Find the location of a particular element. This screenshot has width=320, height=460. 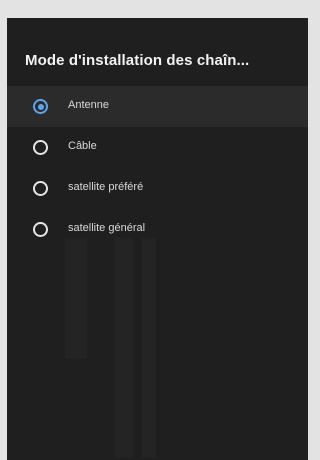

option-label: satellite préféré is located at coordinates (106, 187).